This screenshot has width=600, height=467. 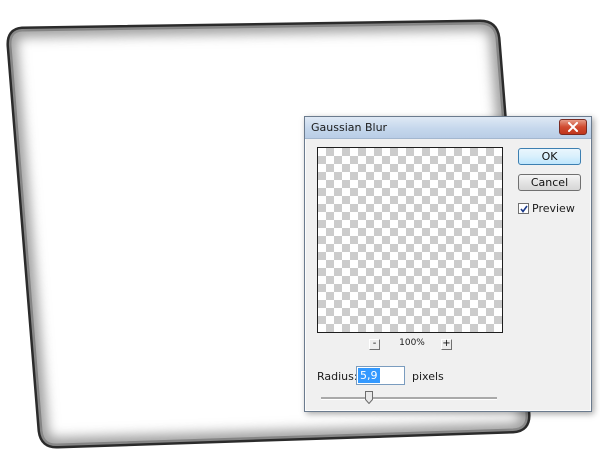 I want to click on close-button, so click(x=573, y=127).